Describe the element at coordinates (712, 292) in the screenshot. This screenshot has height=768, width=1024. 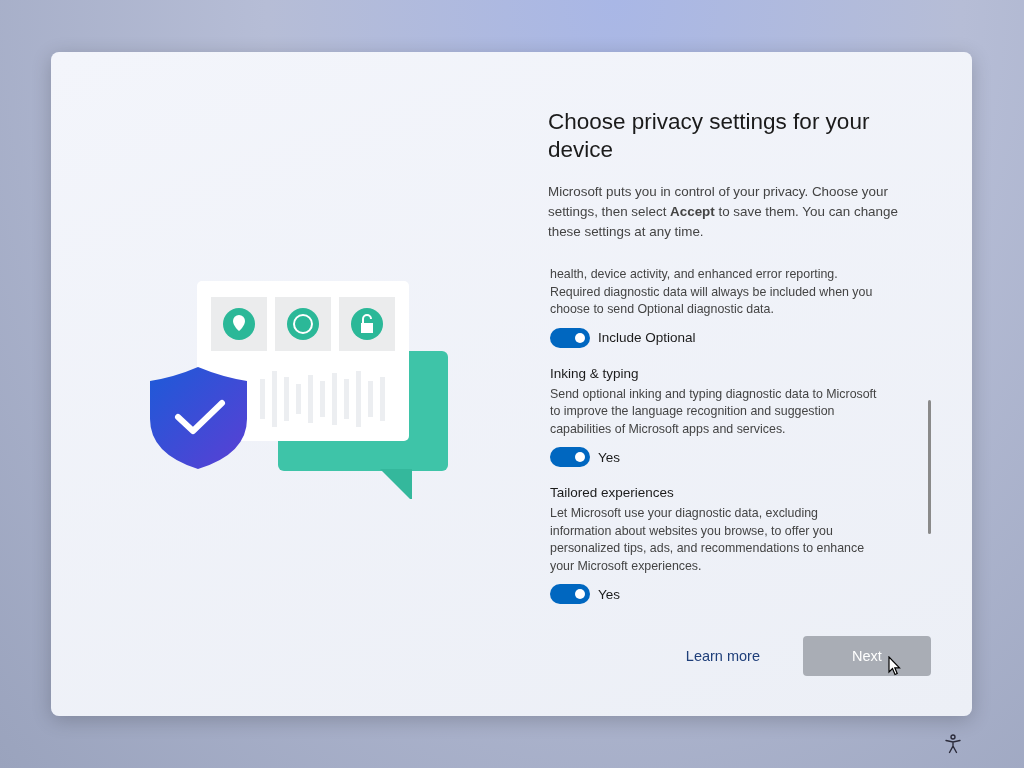
I see `setting-description: health, device activity, and enhanced error reporting. Required diagnostic data will always be included when you choose to send Optional diagnostic data.` at that location.